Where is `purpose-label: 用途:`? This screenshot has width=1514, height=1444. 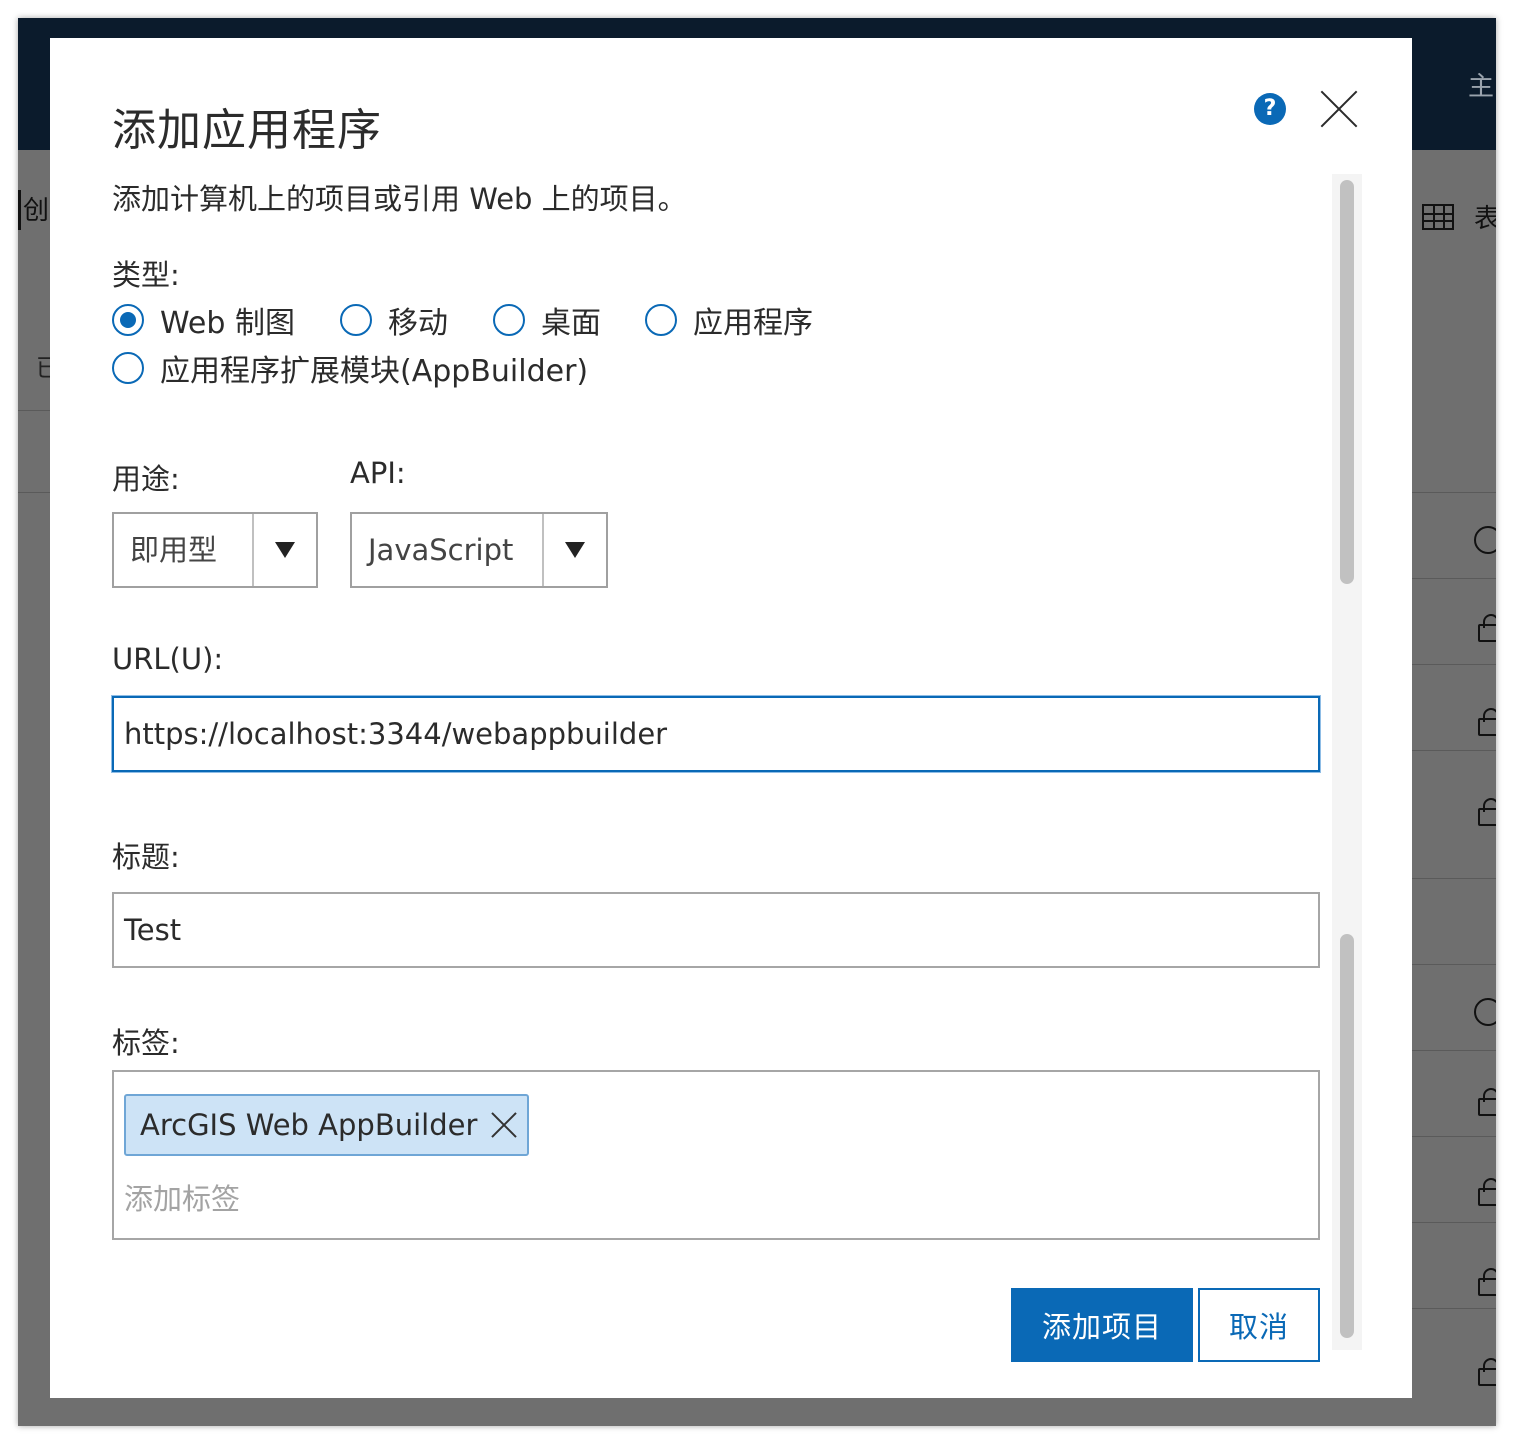 purpose-label: 用途: is located at coordinates (146, 479).